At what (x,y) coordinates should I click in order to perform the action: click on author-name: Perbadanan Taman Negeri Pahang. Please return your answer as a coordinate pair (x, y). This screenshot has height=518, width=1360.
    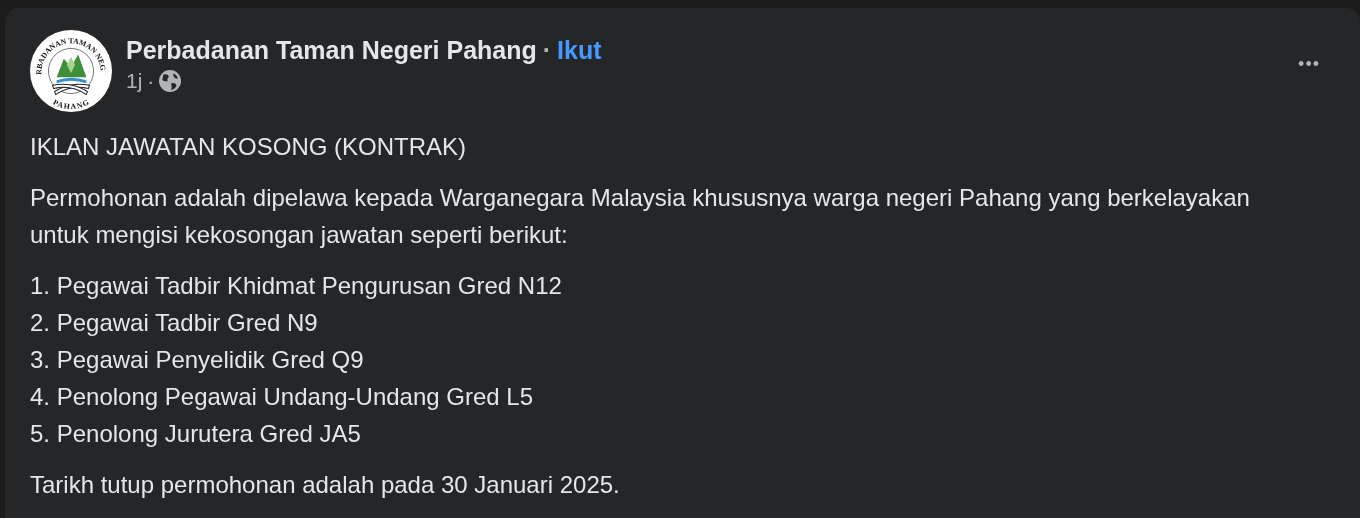
    Looking at the image, I should click on (331, 50).